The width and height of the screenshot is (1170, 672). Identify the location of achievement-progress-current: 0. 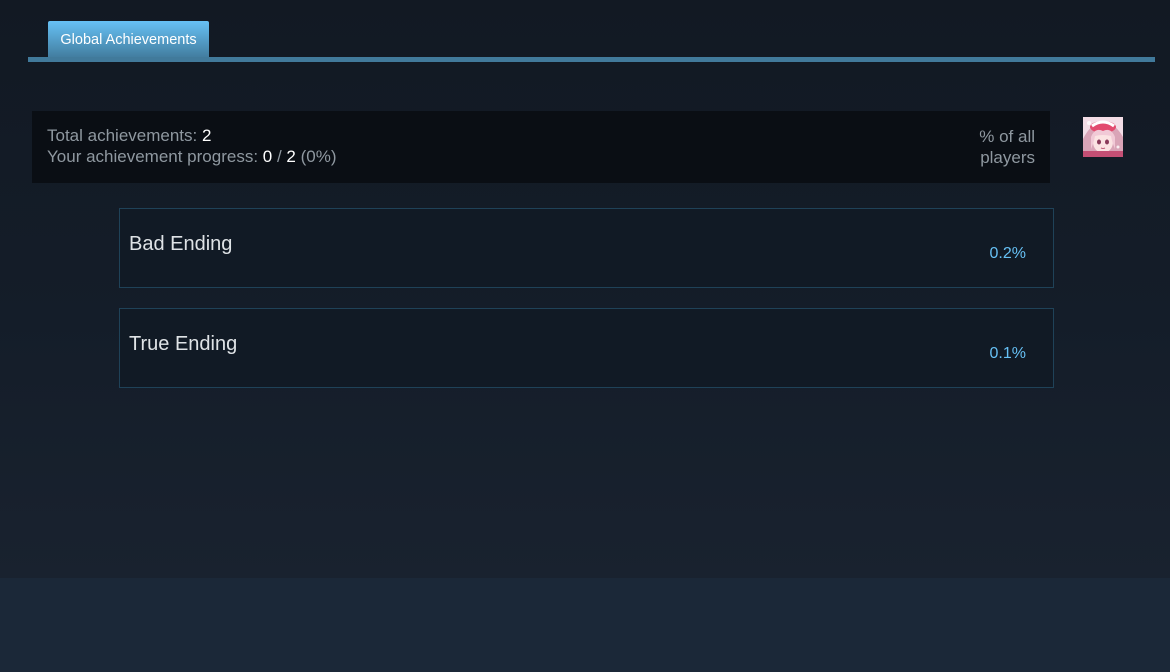
(267, 156).